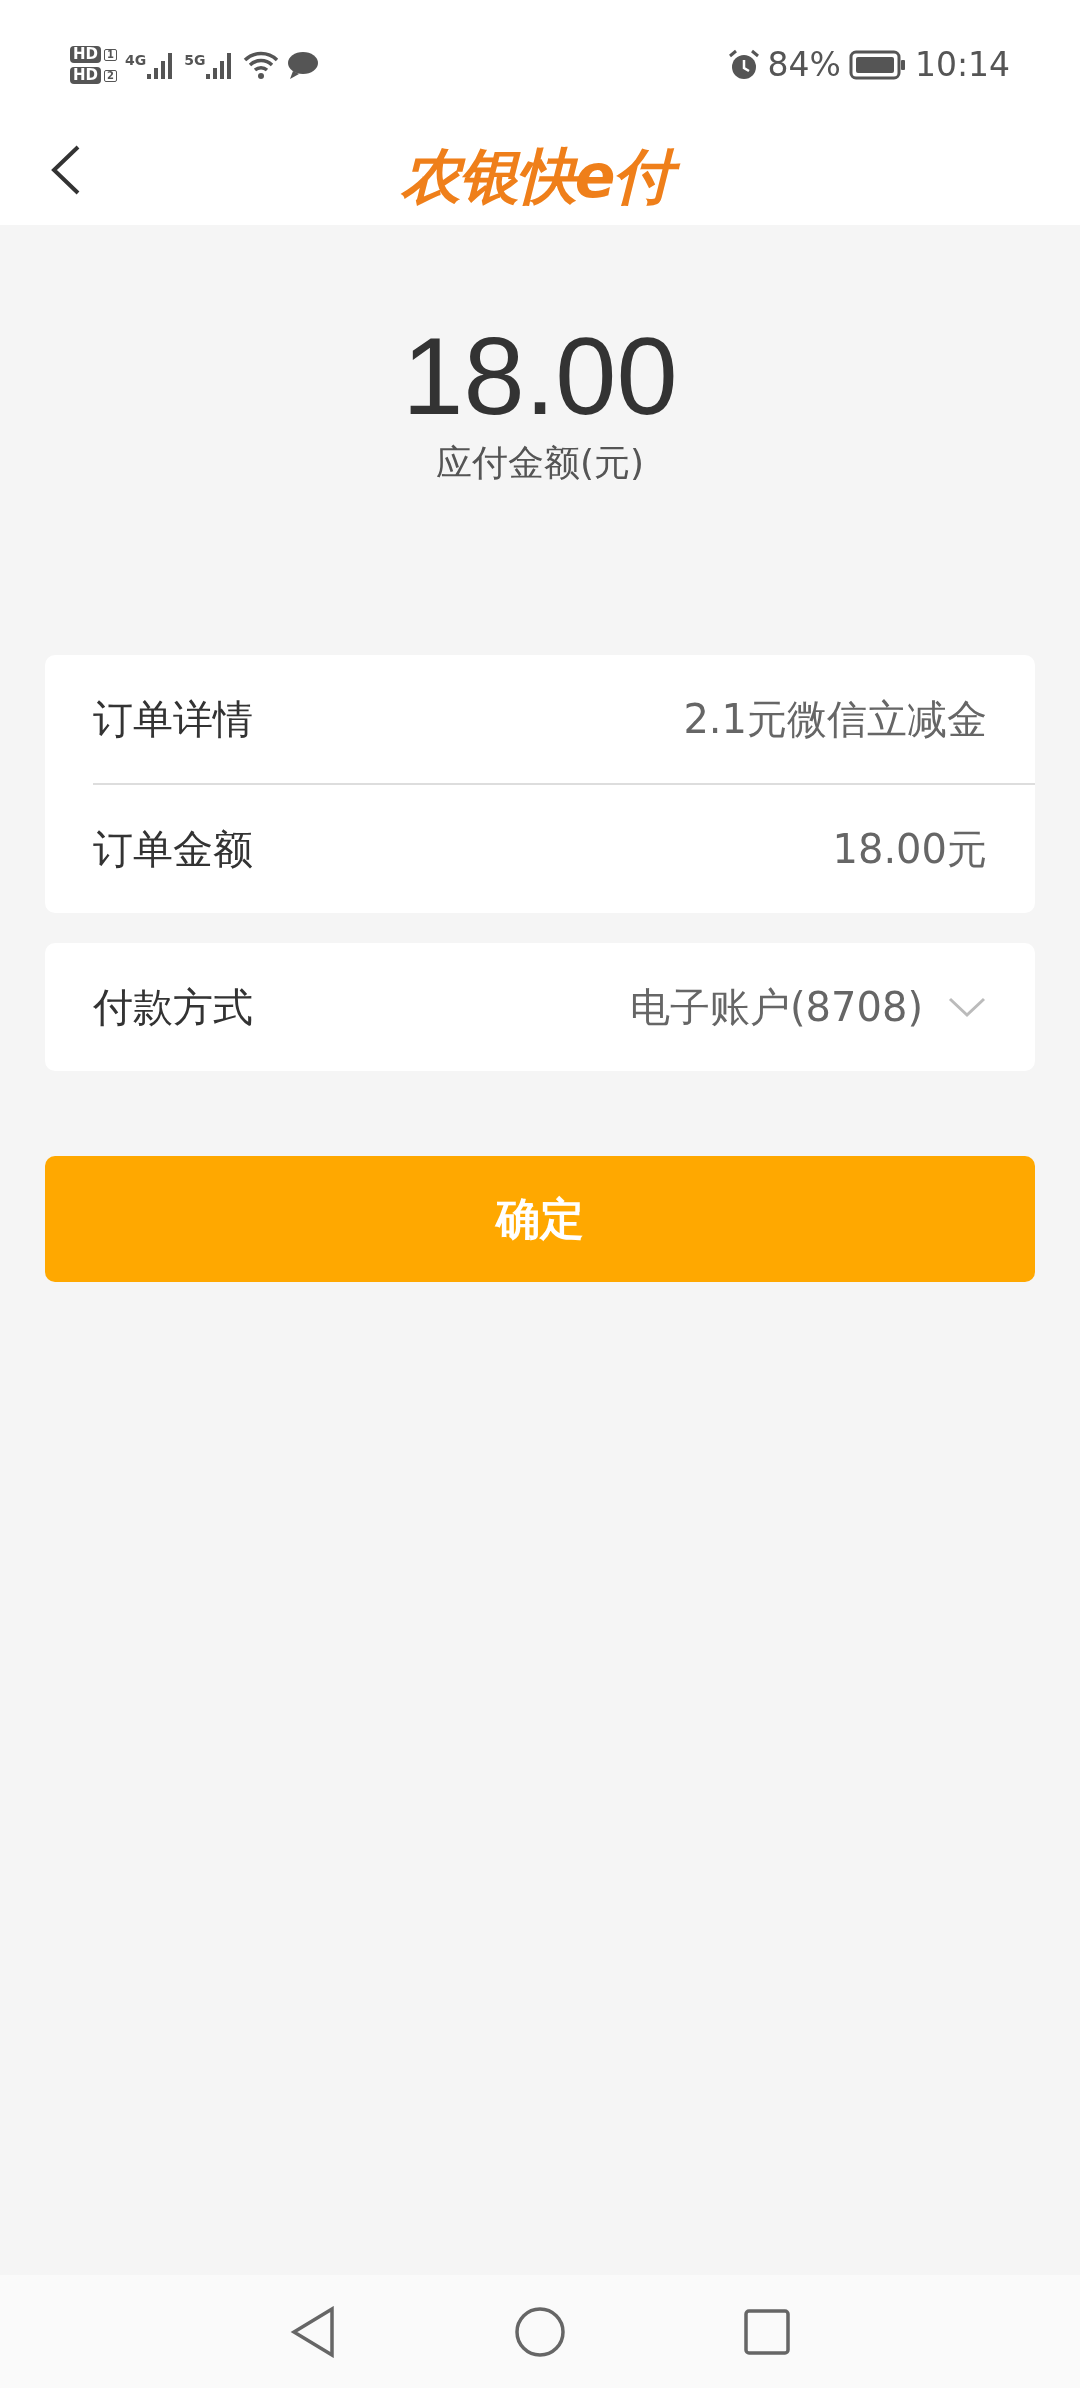 Image resolution: width=1080 pixels, height=2388 pixels. What do you see at coordinates (136, 60) in the screenshot?
I see `network-type: 4G` at bounding box center [136, 60].